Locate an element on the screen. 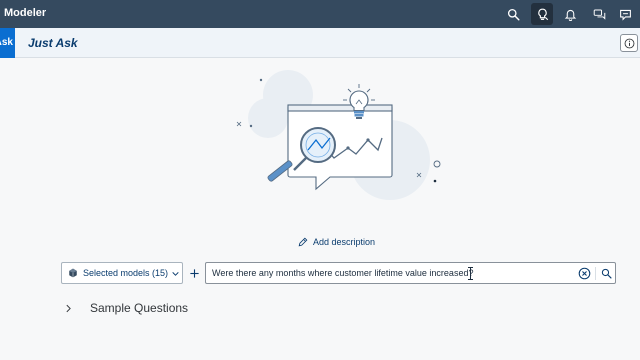  query-input is located at coordinates (392, 273).